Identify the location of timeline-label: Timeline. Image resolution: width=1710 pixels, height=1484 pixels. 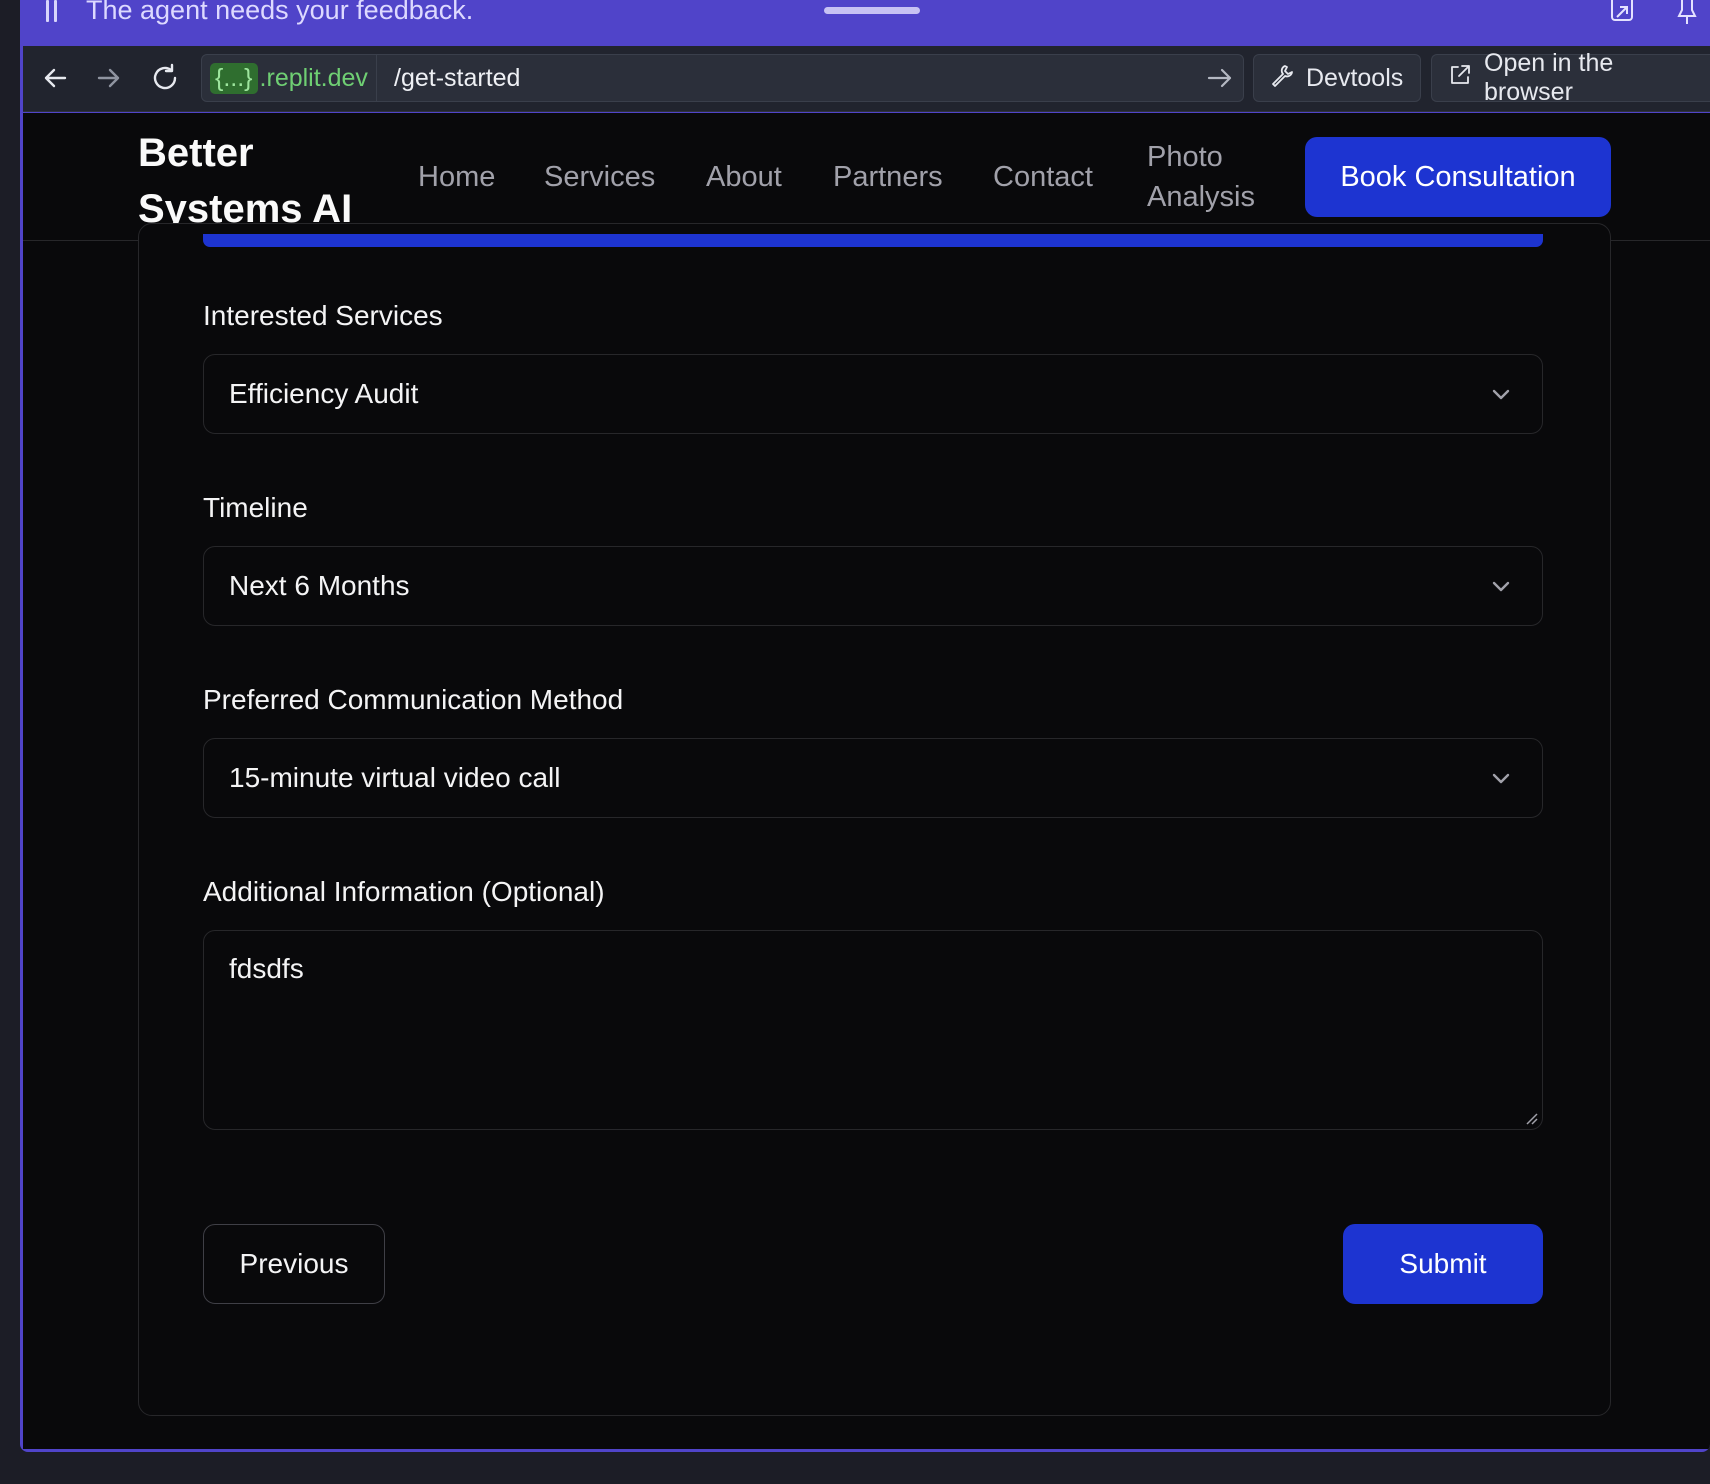
(255, 507).